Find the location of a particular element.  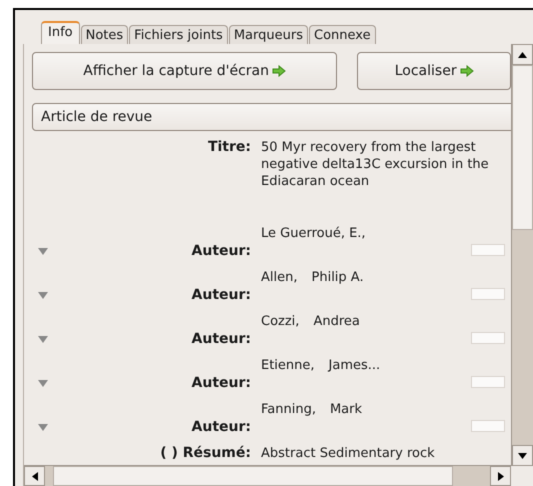

horizontal-scrollbar is located at coordinates (267, 475).